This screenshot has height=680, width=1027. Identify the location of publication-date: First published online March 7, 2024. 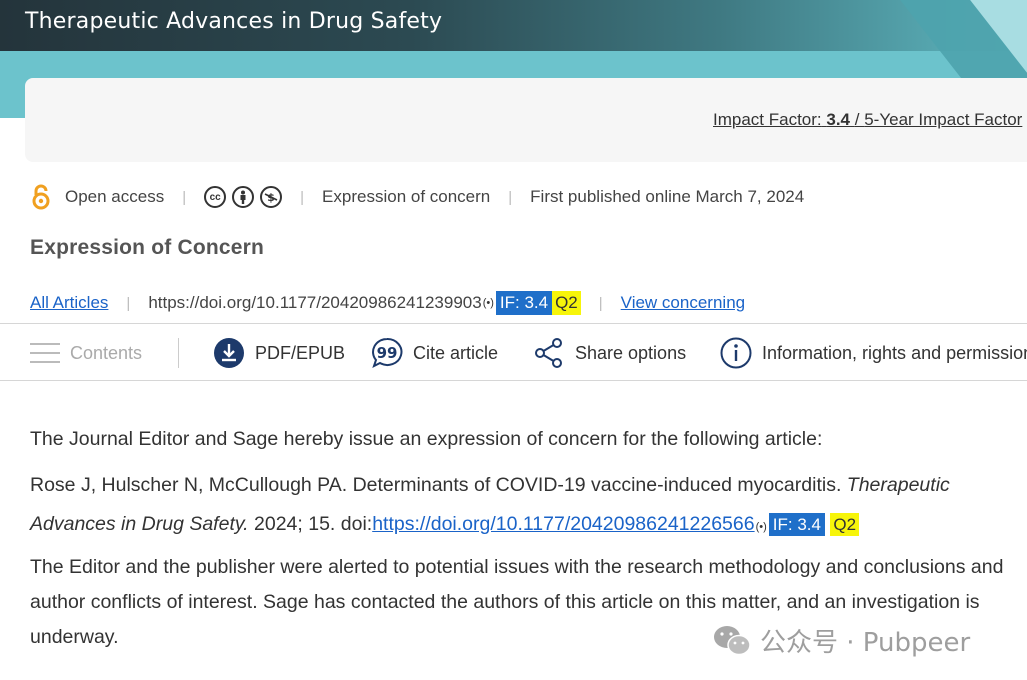
(667, 196).